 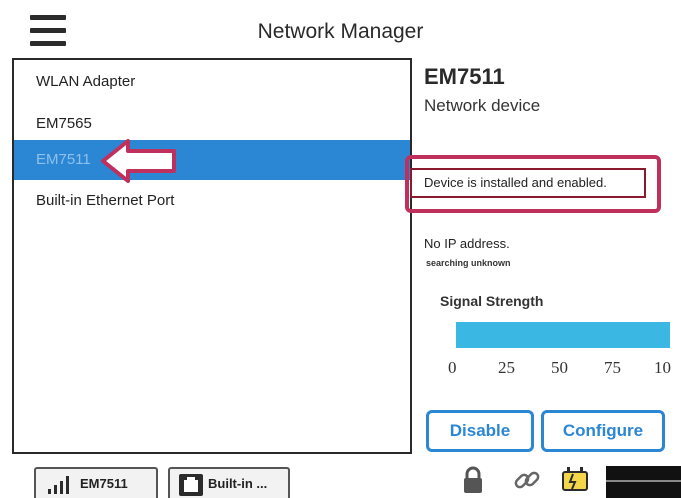 What do you see at coordinates (212, 82) in the screenshot?
I see `device-list-item-wlan-adapter: WLAN Adapter` at bounding box center [212, 82].